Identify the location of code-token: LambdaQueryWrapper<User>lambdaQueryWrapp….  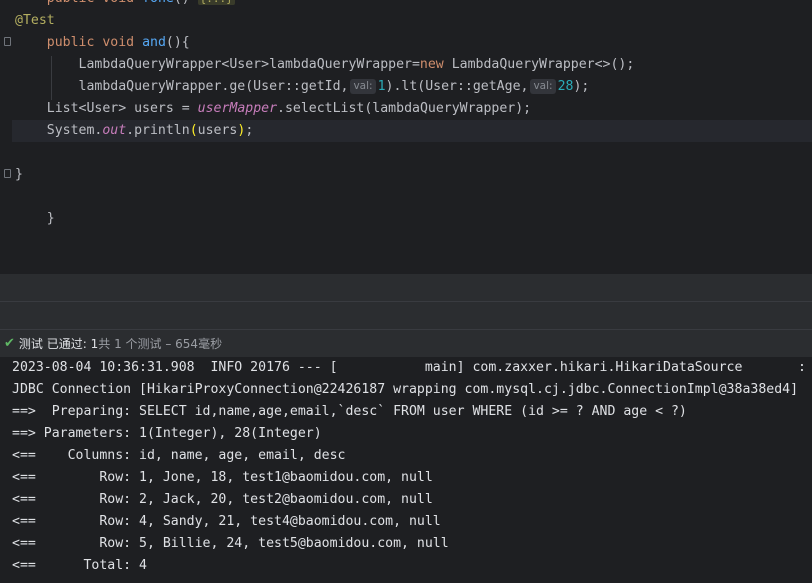
(217, 64).